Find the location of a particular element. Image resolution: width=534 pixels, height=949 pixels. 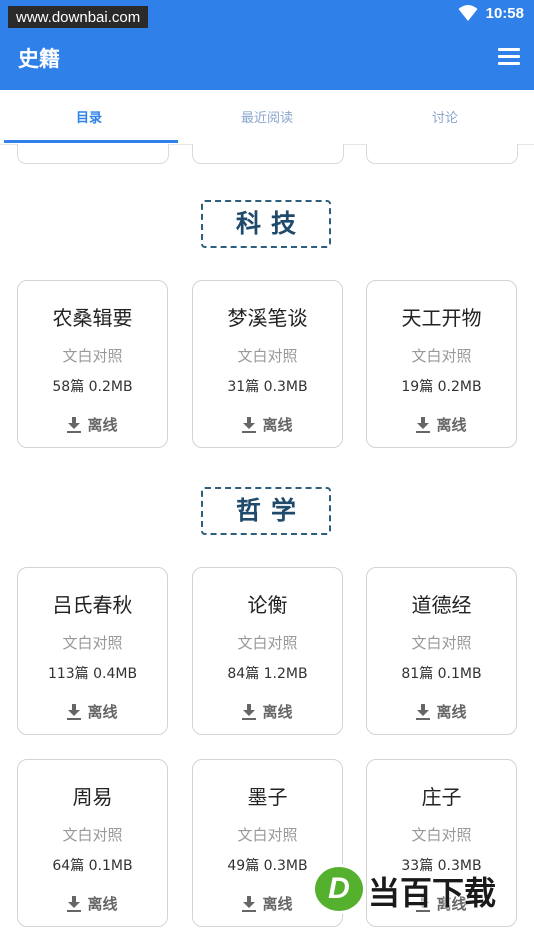

tab-bar: 目录 最近阅读 讨论 is located at coordinates (267, 117).